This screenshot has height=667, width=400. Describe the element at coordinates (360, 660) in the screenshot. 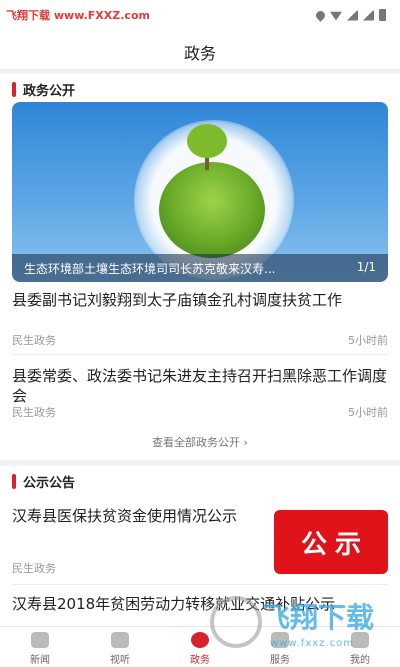

I see `tab-label: 我的` at that location.